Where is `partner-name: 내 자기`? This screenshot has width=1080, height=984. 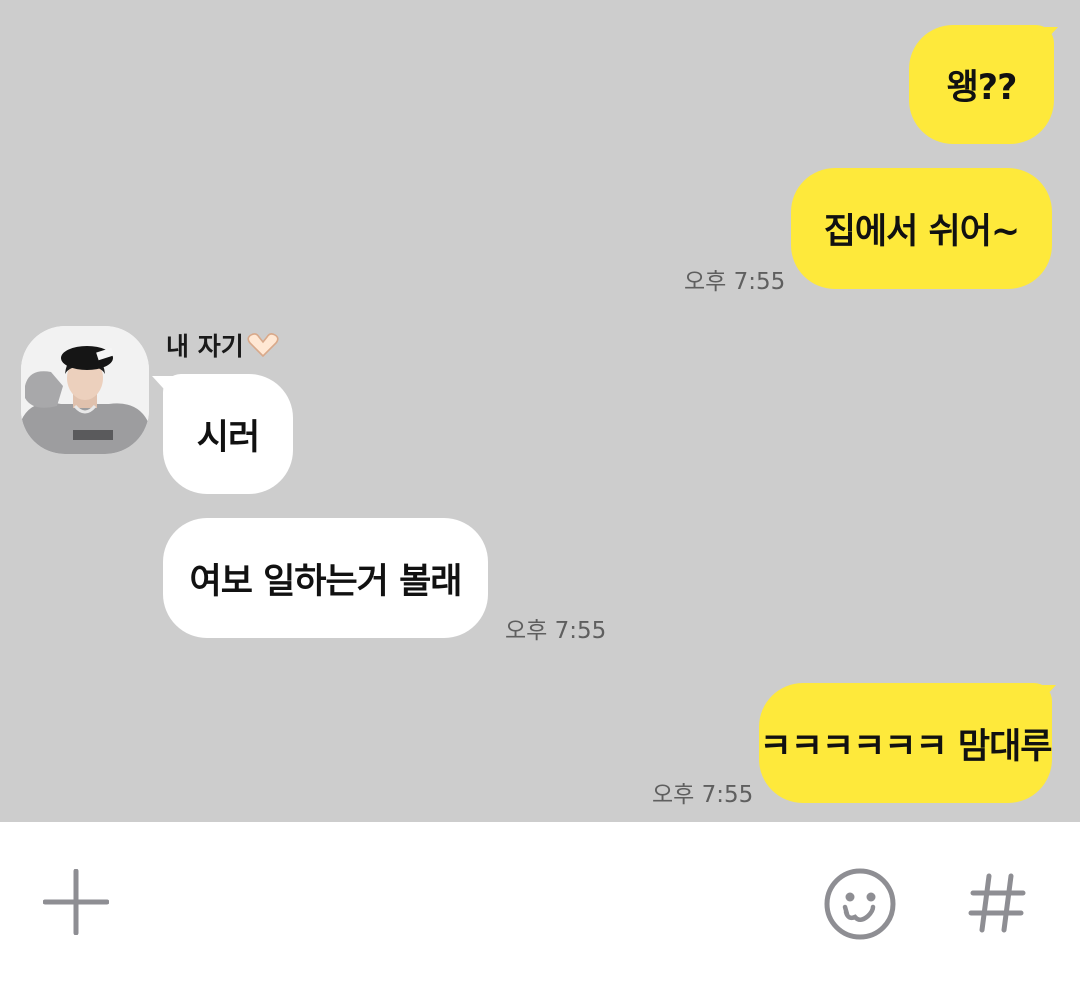
partner-name: 내 자기 is located at coordinates (223, 345).